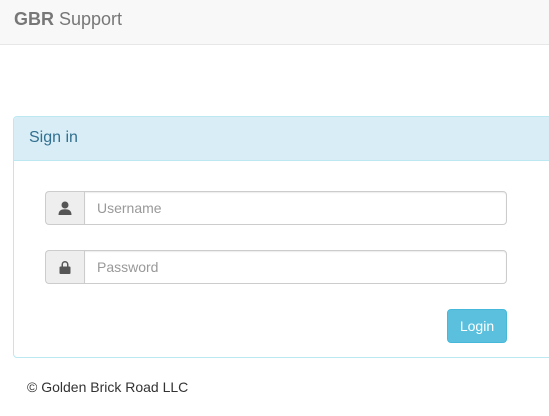  I want to click on brand-name: Support, so click(88, 19).